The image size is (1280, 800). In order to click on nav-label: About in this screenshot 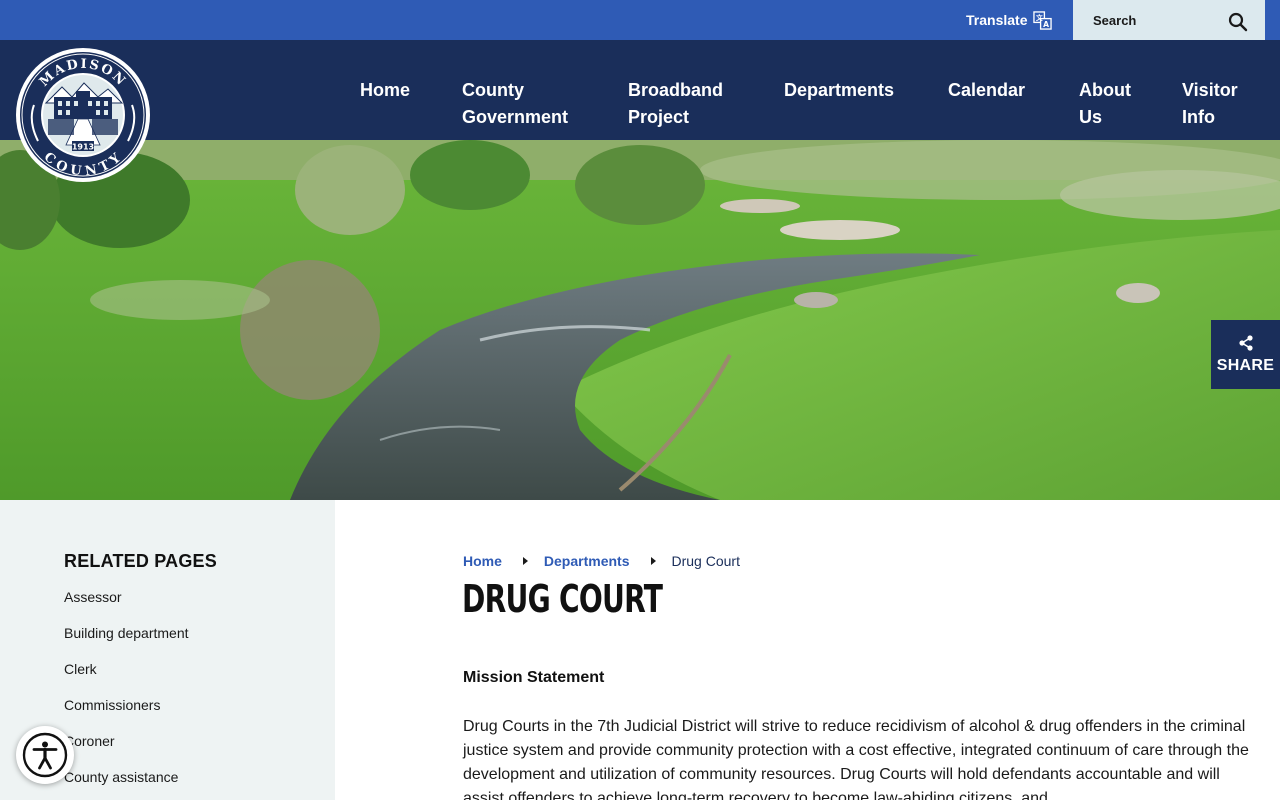, I will do `click(1105, 90)`.